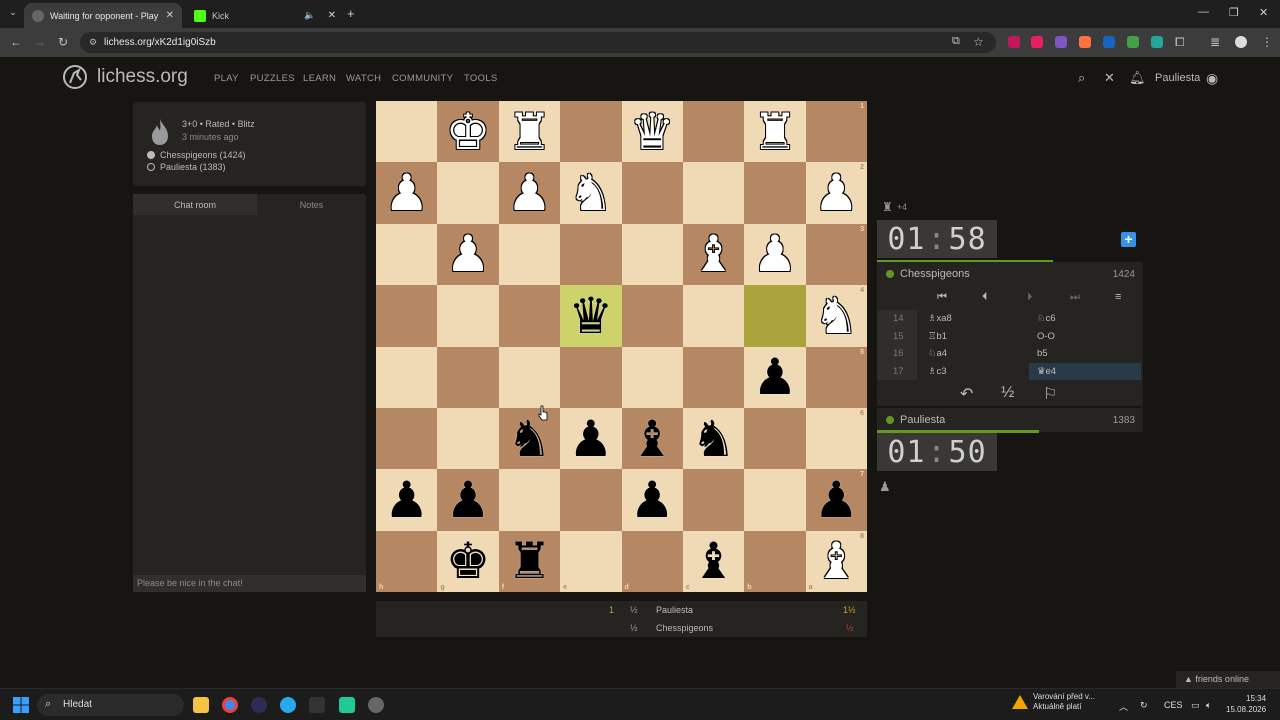 This screenshot has height=720, width=1280. Describe the element at coordinates (16, 42) in the screenshot. I see `back-icon: ←` at that location.